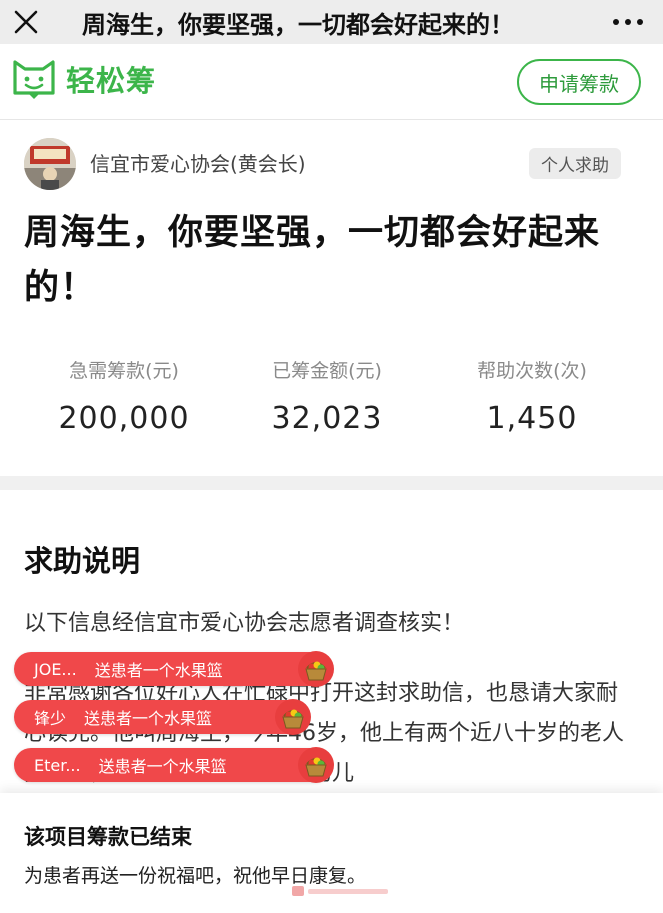 The height and width of the screenshot is (913, 663). What do you see at coordinates (50, 718) in the screenshot?
I see `gift-user: 锋少` at bounding box center [50, 718].